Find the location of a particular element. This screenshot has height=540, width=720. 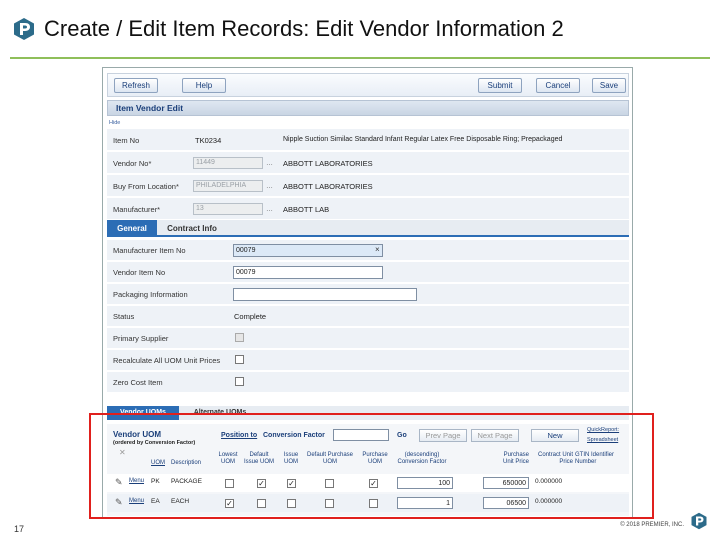

section-title: Item Vendor Edit is located at coordinates (368, 108).